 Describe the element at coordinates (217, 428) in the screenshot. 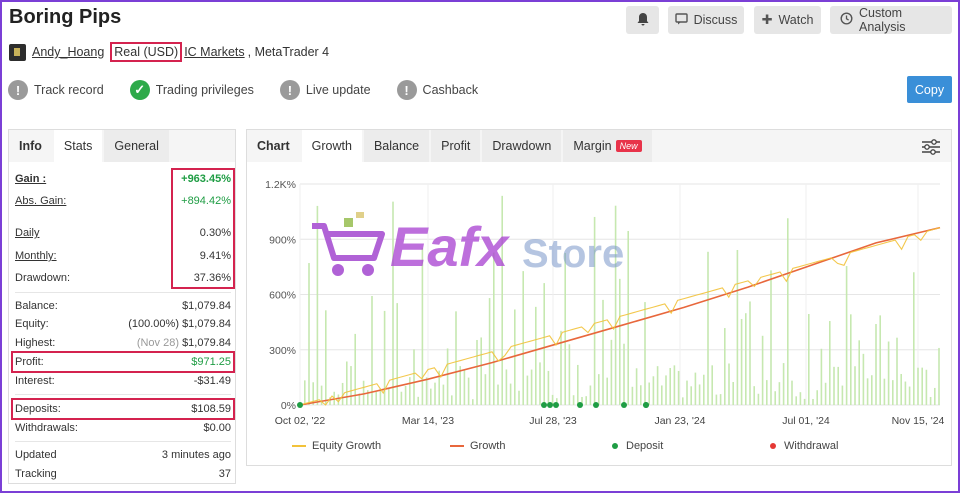

I see `stat-value: $0.00` at that location.